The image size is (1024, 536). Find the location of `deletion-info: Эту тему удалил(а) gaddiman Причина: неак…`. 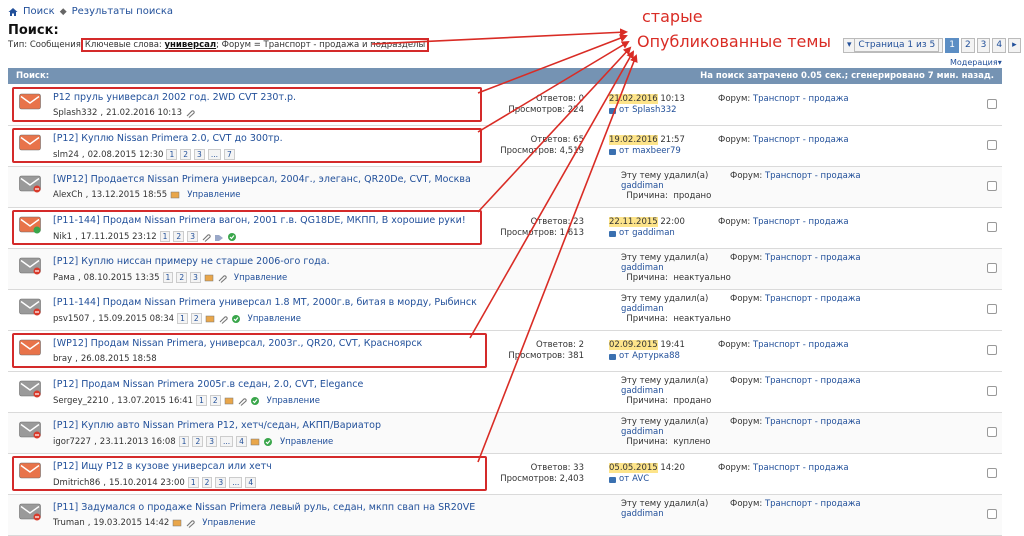

deletion-info: Эту тему удалил(а) gaddiman Причина: неак… is located at coordinates (676, 268).